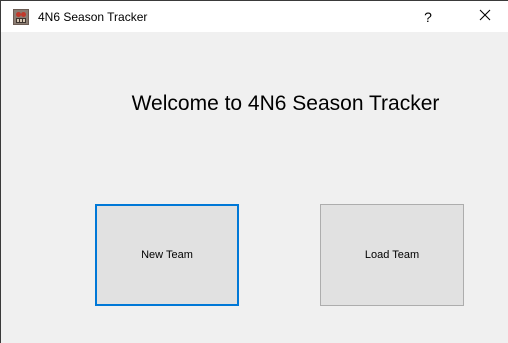 Image resolution: width=508 pixels, height=343 pixels. What do you see at coordinates (392, 255) in the screenshot?
I see `load-team-button: Load Team` at bounding box center [392, 255].